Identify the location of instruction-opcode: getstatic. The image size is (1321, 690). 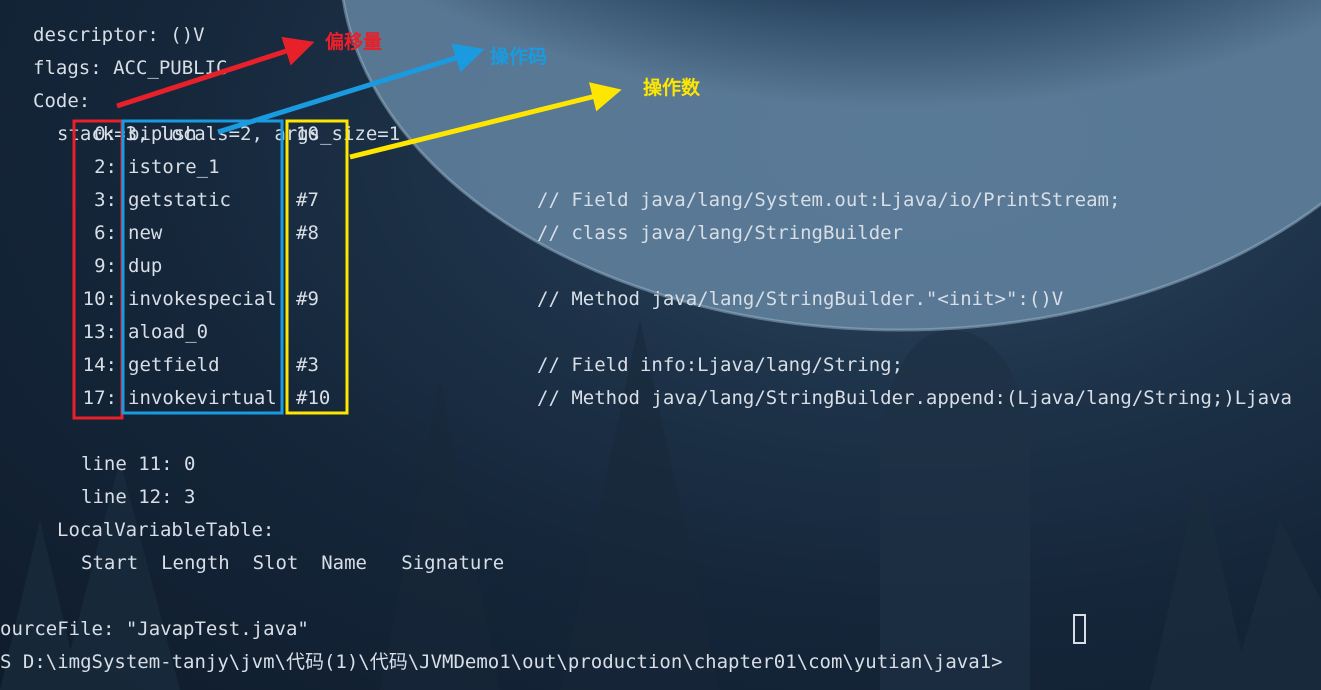
(179, 200).